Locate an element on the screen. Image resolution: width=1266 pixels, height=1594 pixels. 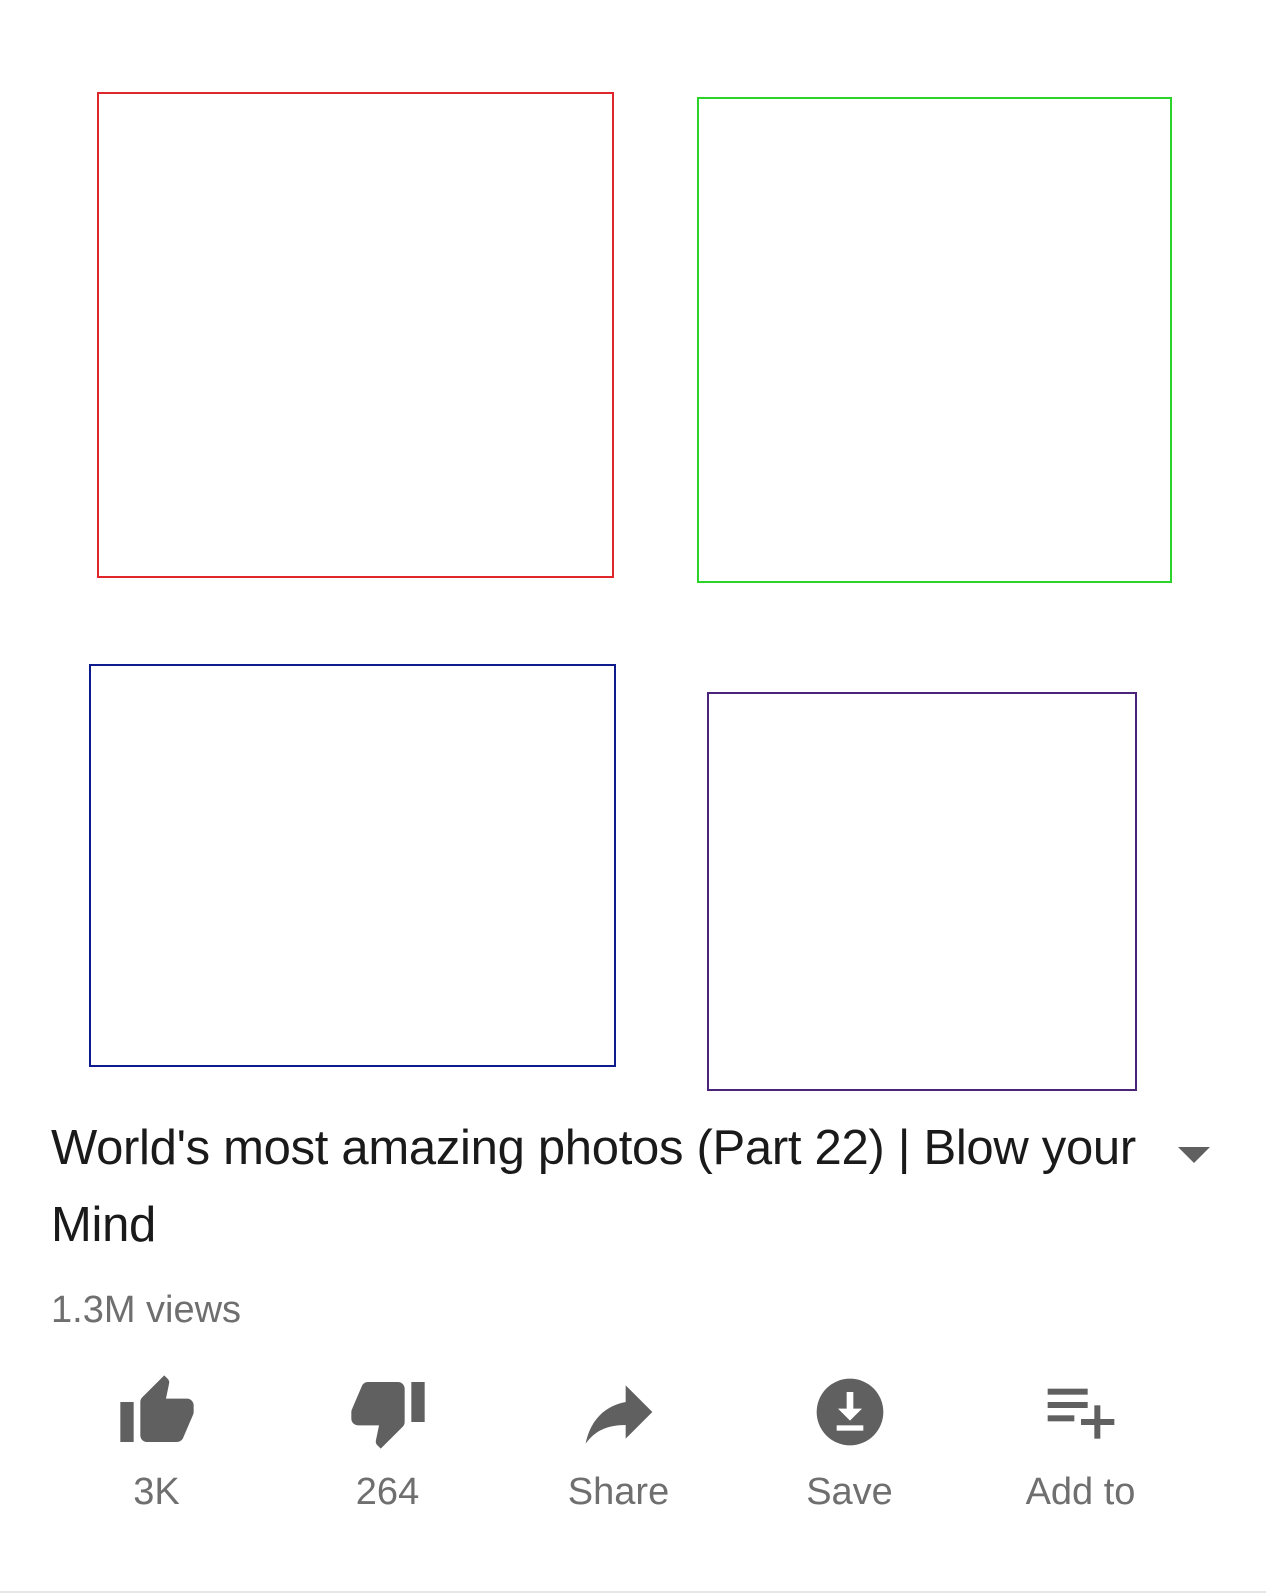
thumbs-up-icon is located at coordinates (157, 1412).